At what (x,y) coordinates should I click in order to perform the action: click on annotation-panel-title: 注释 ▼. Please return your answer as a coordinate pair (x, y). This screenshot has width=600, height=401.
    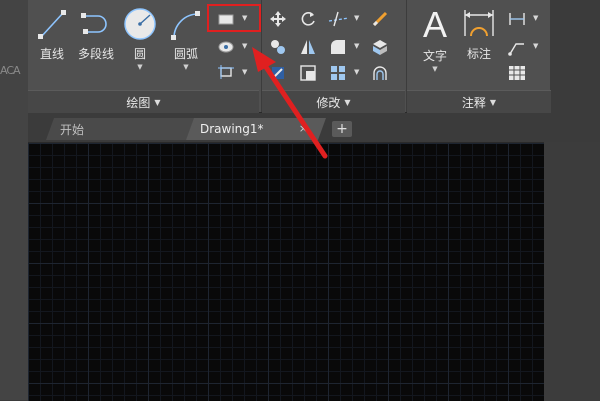
    Looking at the image, I should click on (479, 101).